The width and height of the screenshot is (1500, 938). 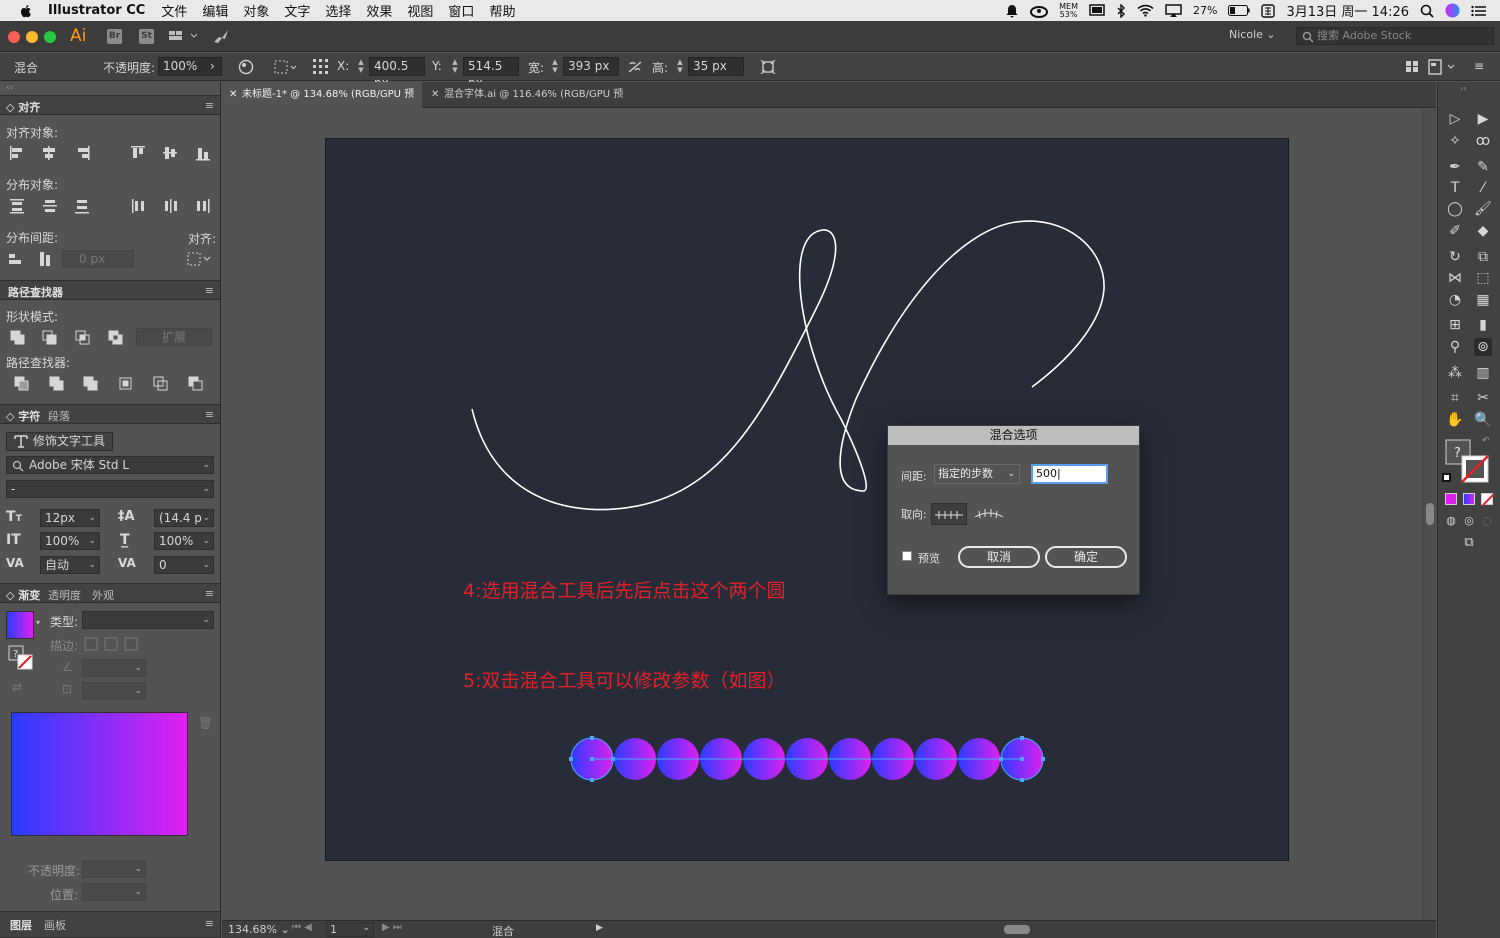 I want to click on arrange-documents-icon, so click(x=1412, y=66).